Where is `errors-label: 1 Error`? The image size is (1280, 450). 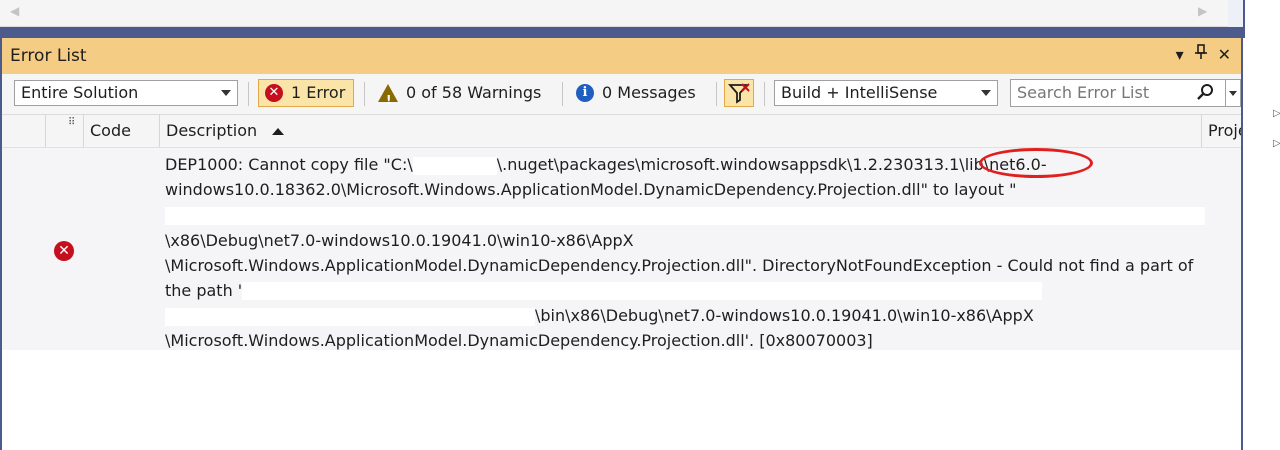 errors-label: 1 Error is located at coordinates (318, 92).